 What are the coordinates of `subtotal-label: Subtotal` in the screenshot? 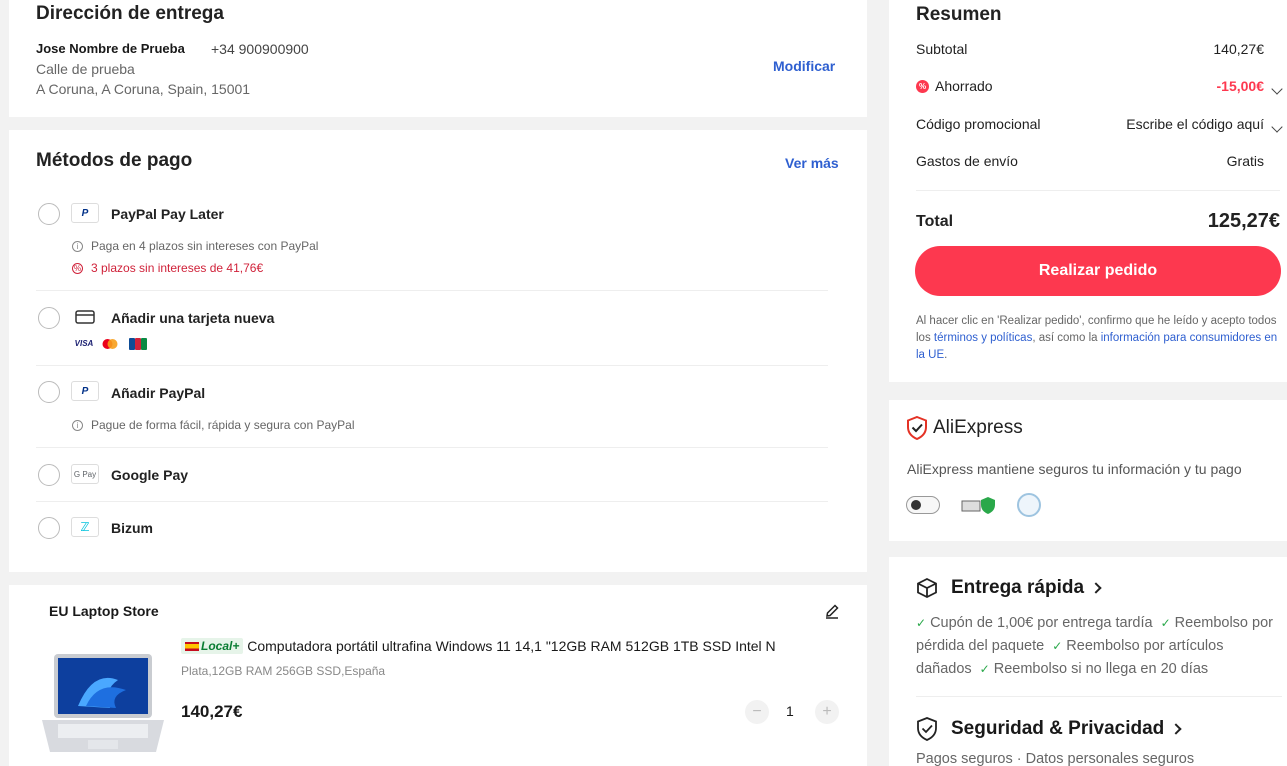 It's located at (942, 49).